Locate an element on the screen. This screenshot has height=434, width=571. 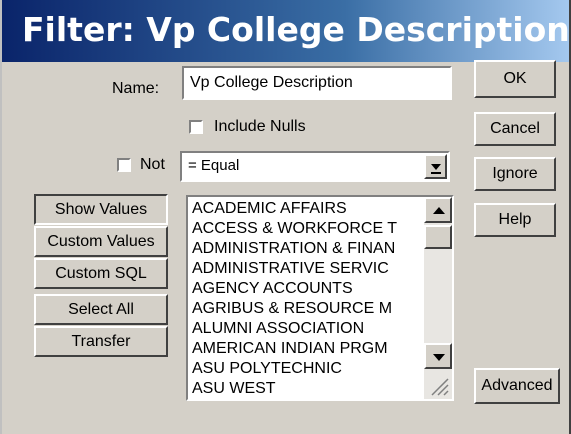
list-scrollbar is located at coordinates (438, 298).